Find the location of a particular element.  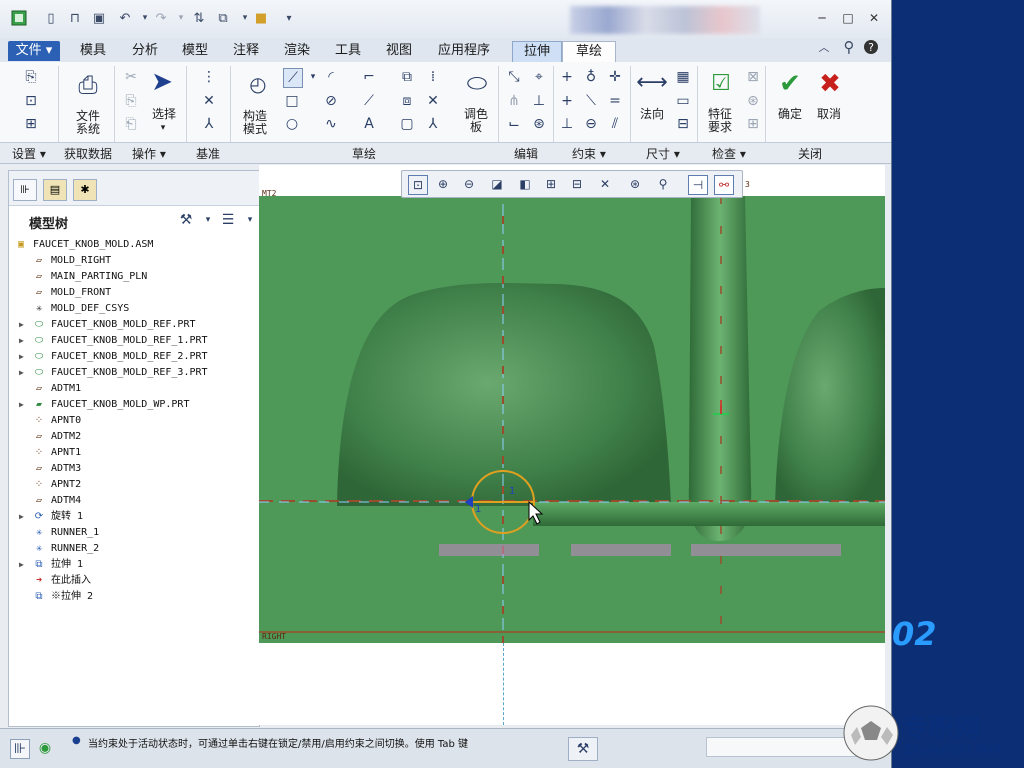

tree-item: ▱ ADTM4 is located at coordinates (134, 501).